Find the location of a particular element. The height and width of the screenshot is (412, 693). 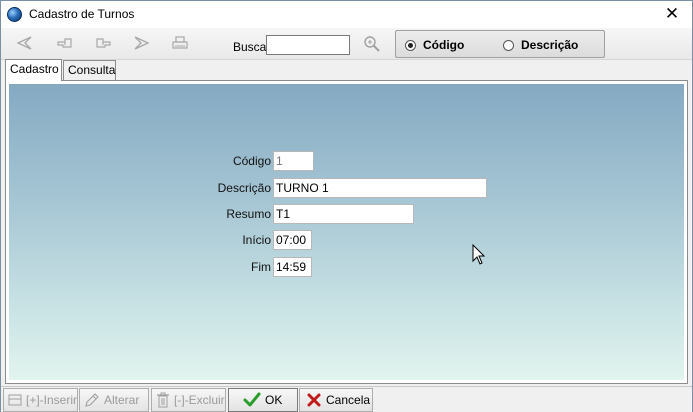

arrow-first-icon is located at coordinates (24, 43).